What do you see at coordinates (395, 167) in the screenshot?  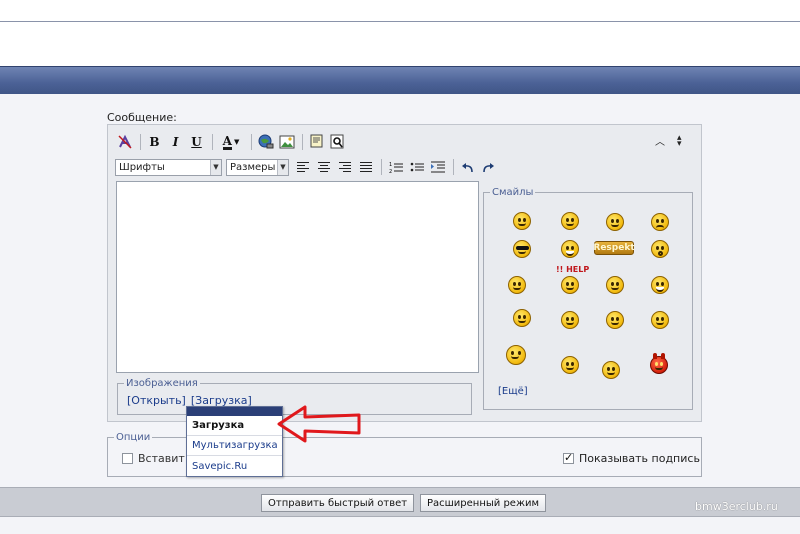 I see `ordered-list-button: 1 2` at bounding box center [395, 167].